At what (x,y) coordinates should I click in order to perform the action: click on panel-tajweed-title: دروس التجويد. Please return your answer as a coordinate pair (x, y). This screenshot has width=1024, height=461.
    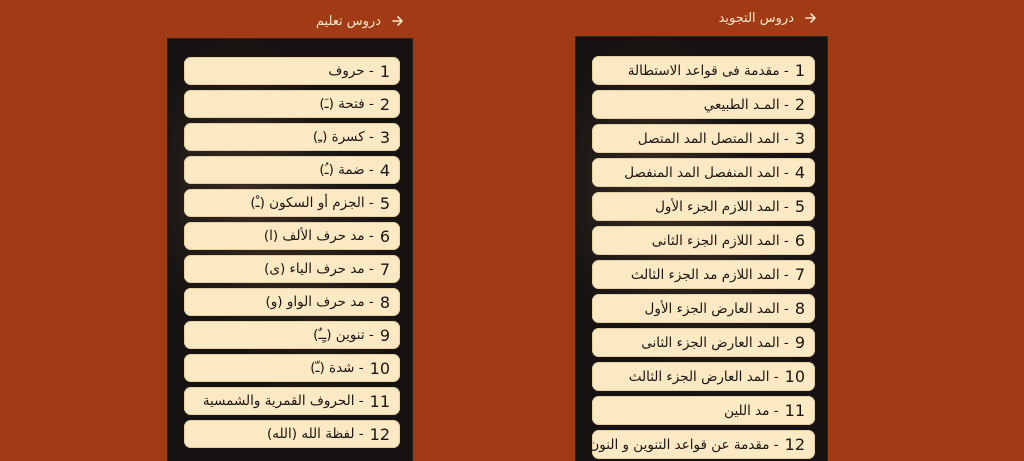
    Looking at the image, I should click on (756, 18).